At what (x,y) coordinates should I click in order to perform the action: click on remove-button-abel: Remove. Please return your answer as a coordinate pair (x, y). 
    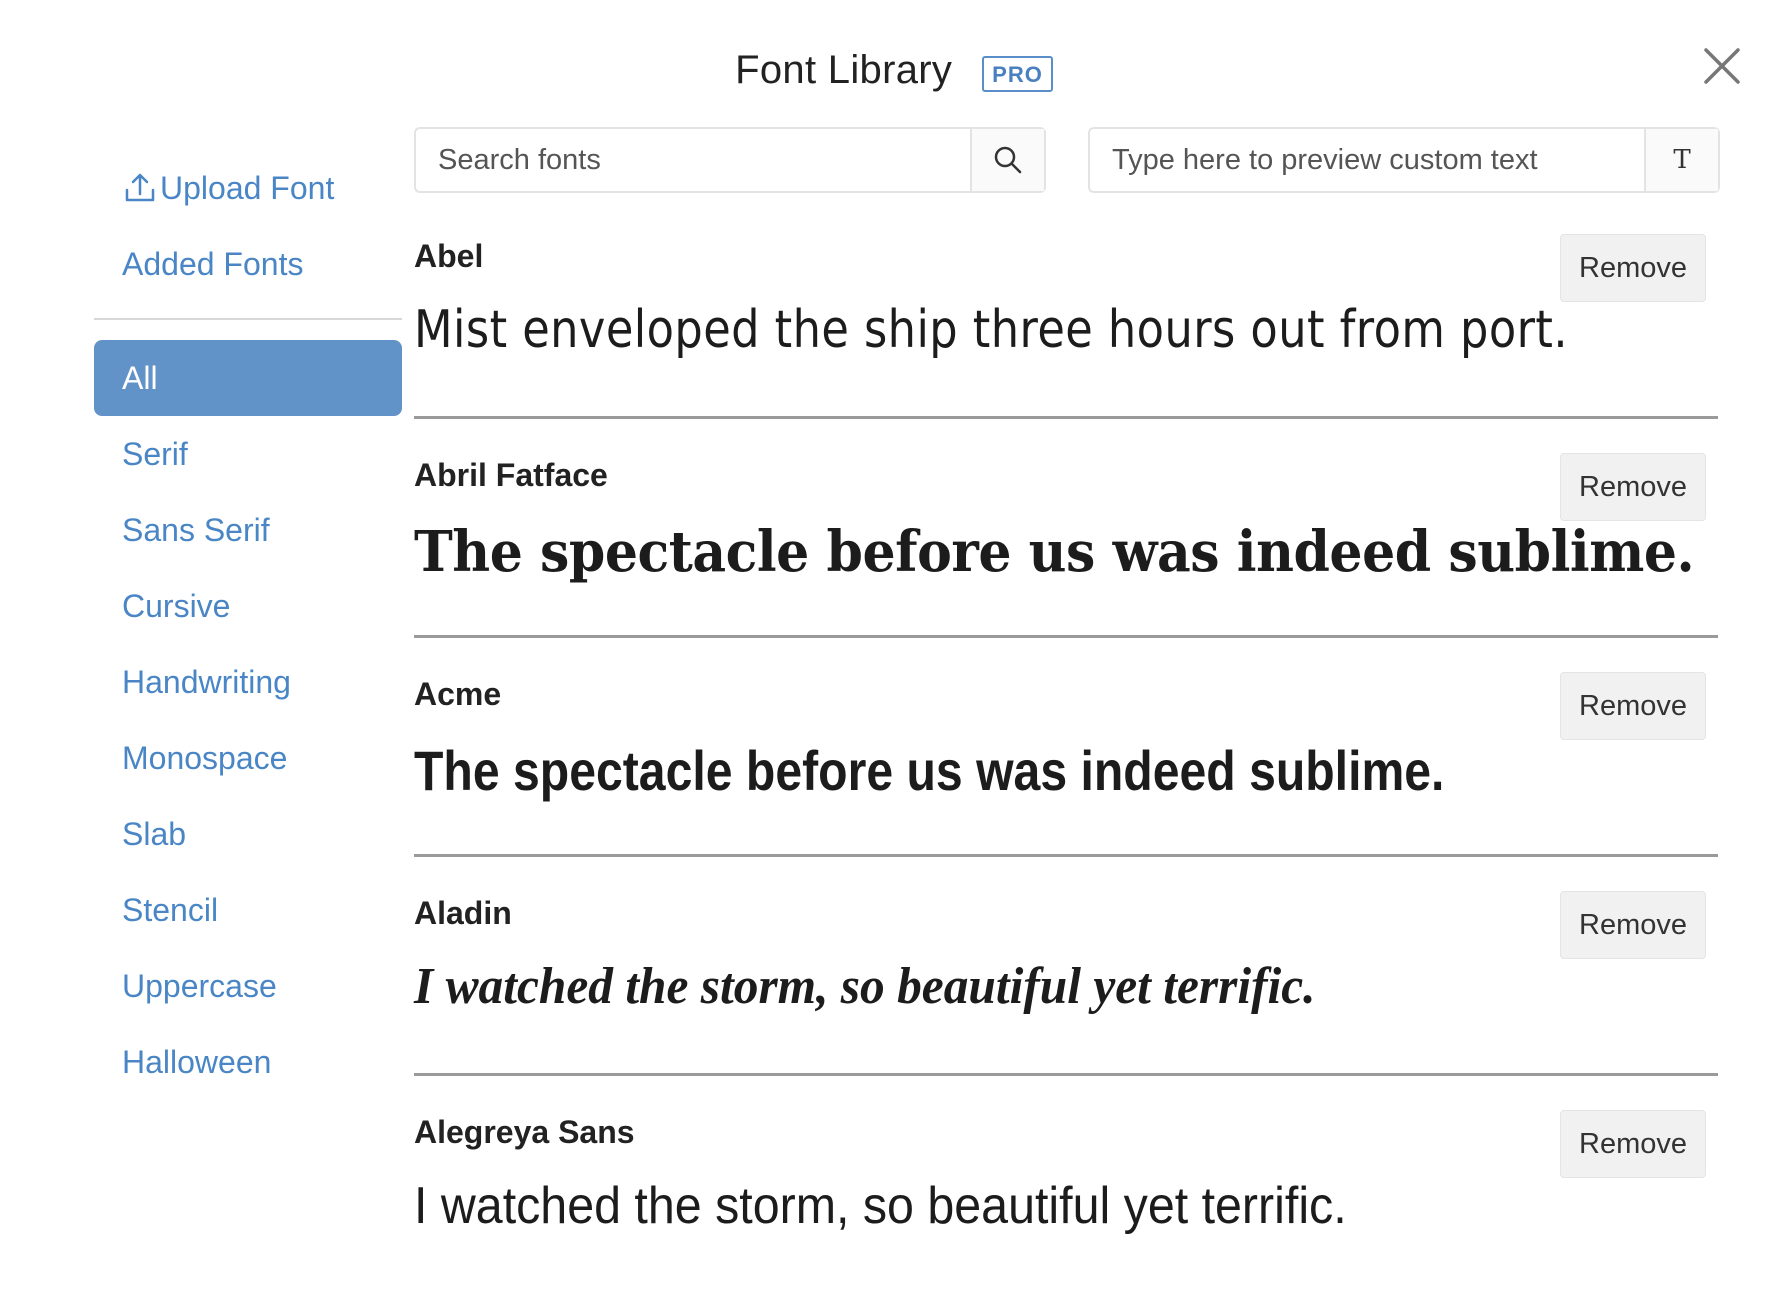
    Looking at the image, I should click on (1633, 268).